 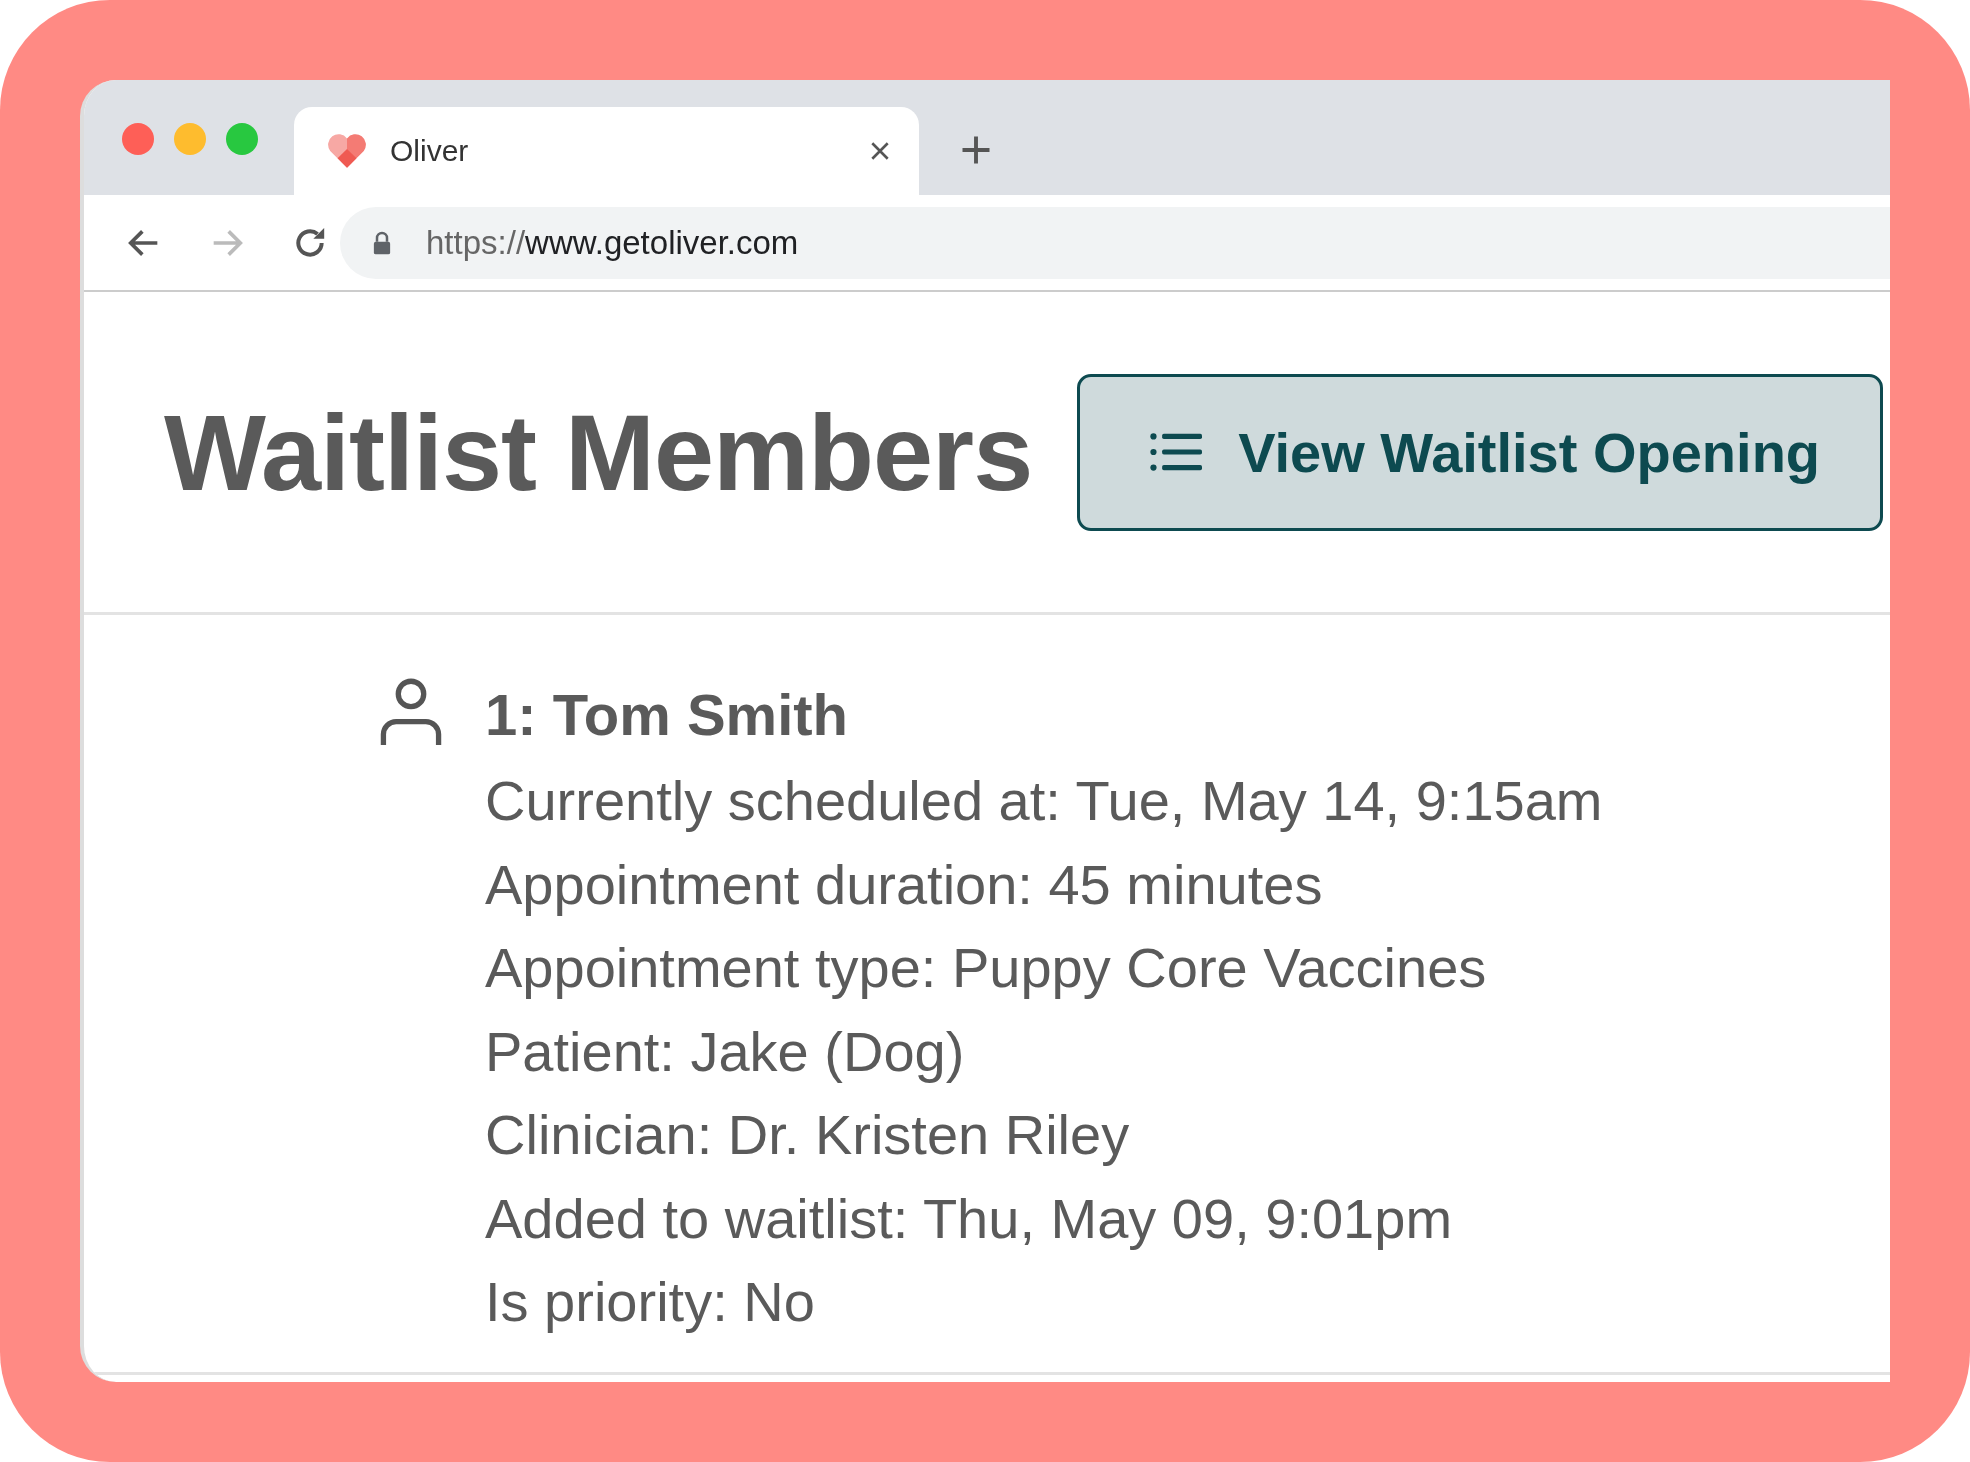 I want to click on view-waitlist-openings-button: View Waitlist Opening, so click(x=1480, y=452).